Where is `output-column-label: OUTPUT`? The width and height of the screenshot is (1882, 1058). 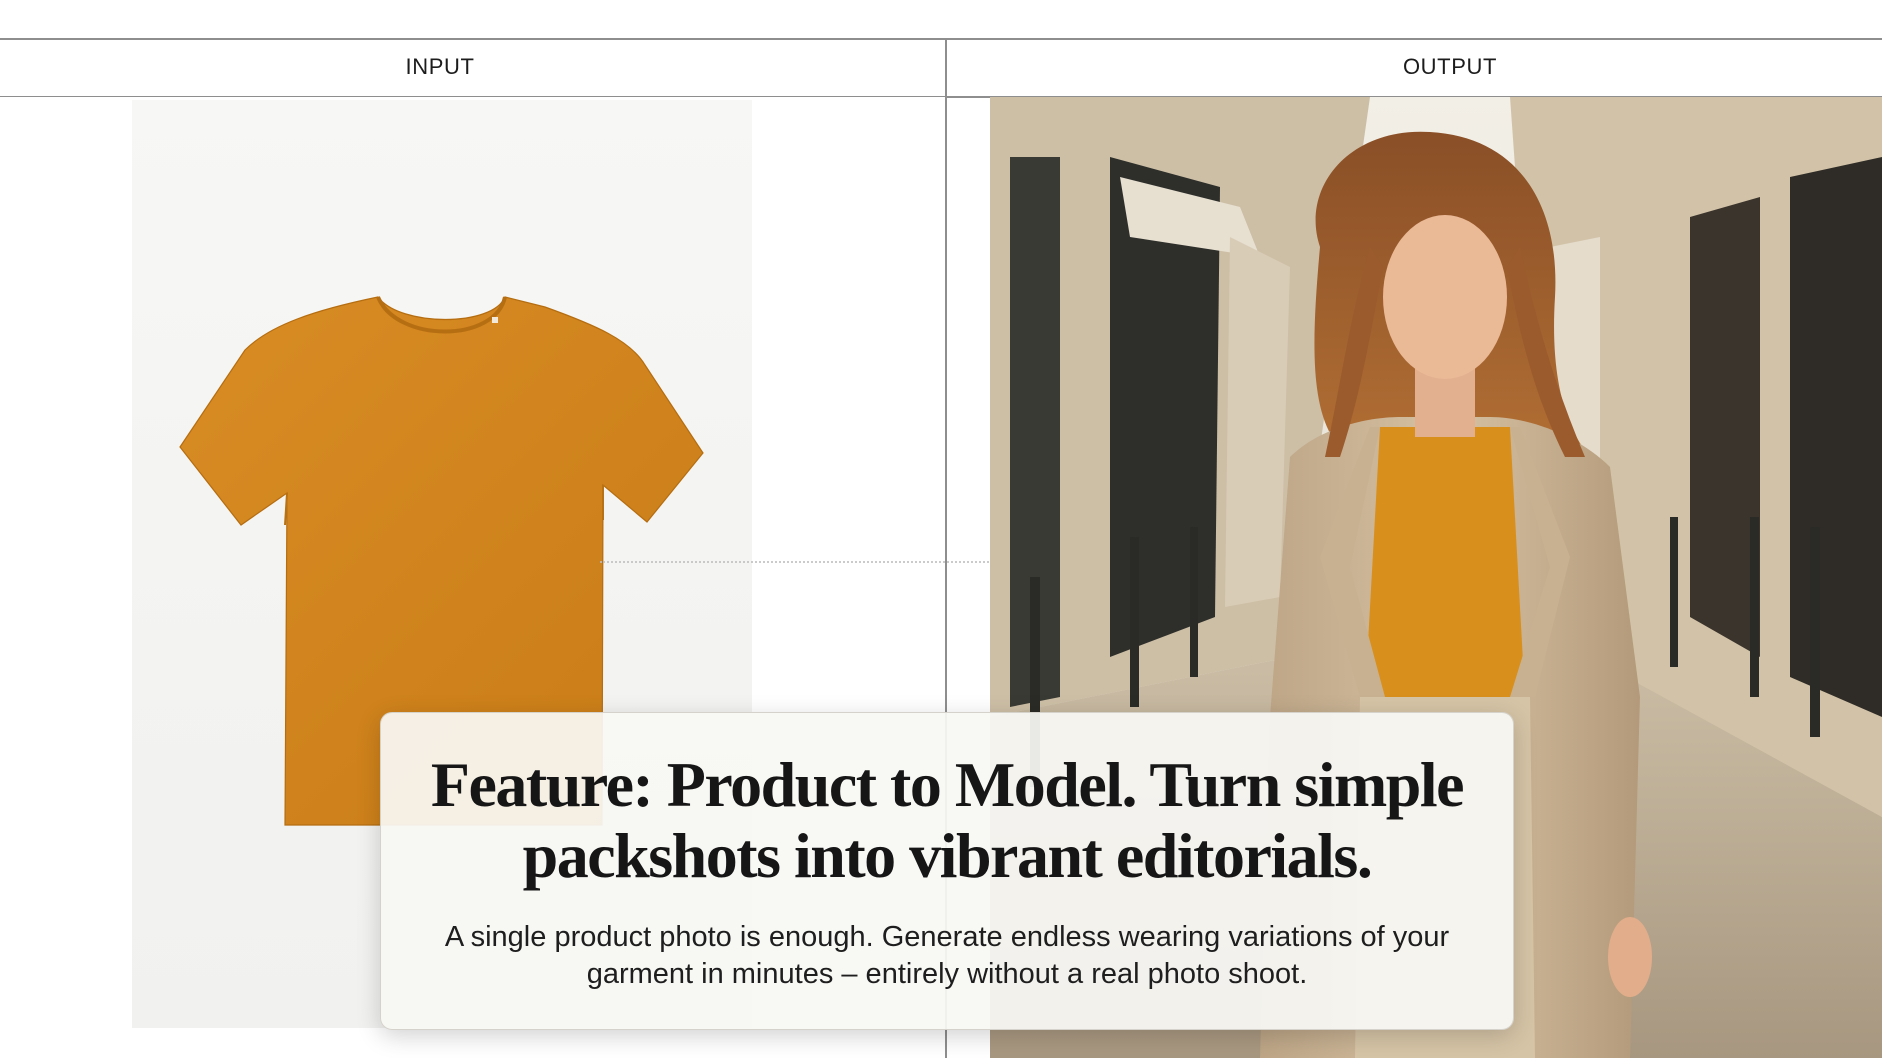
output-column-label: OUTPUT is located at coordinates (1450, 66).